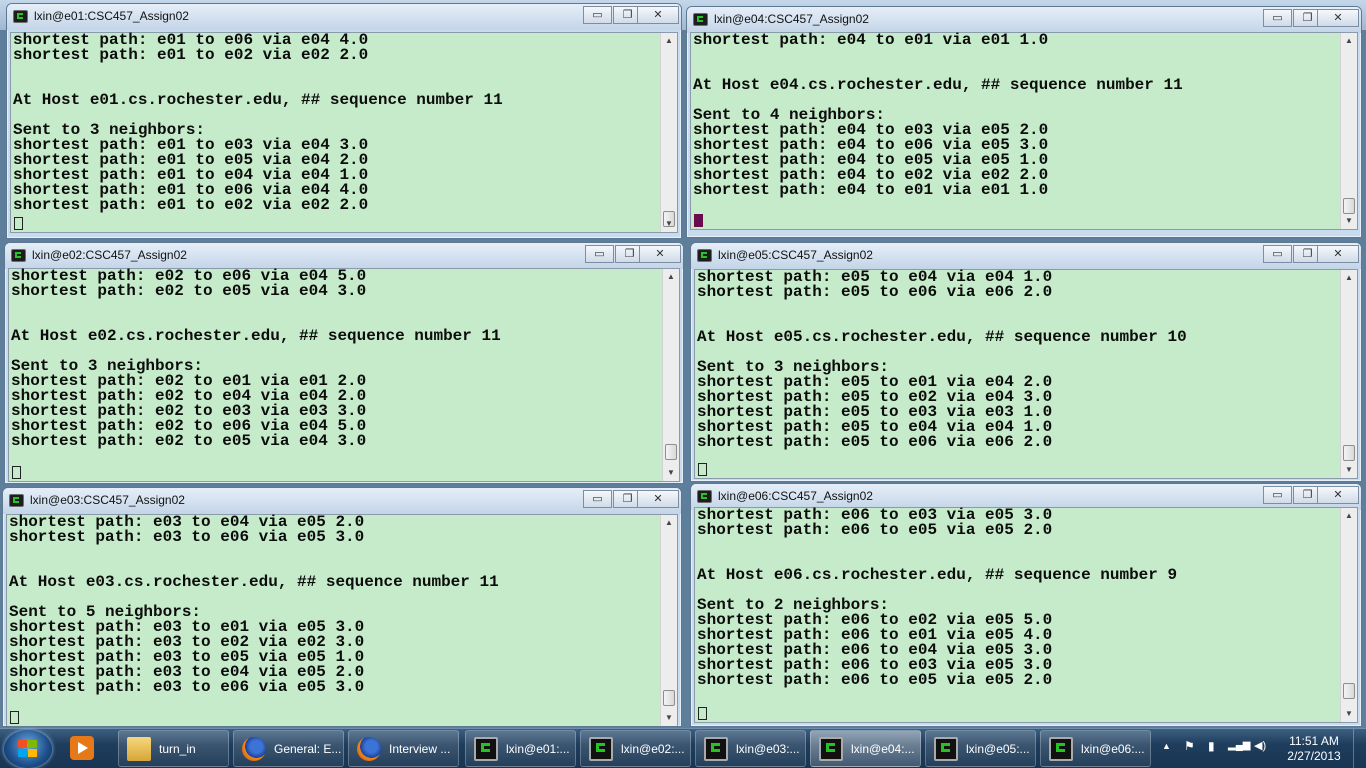  What do you see at coordinates (173, 748) in the screenshot?
I see `taskbar-button: turn_in` at bounding box center [173, 748].